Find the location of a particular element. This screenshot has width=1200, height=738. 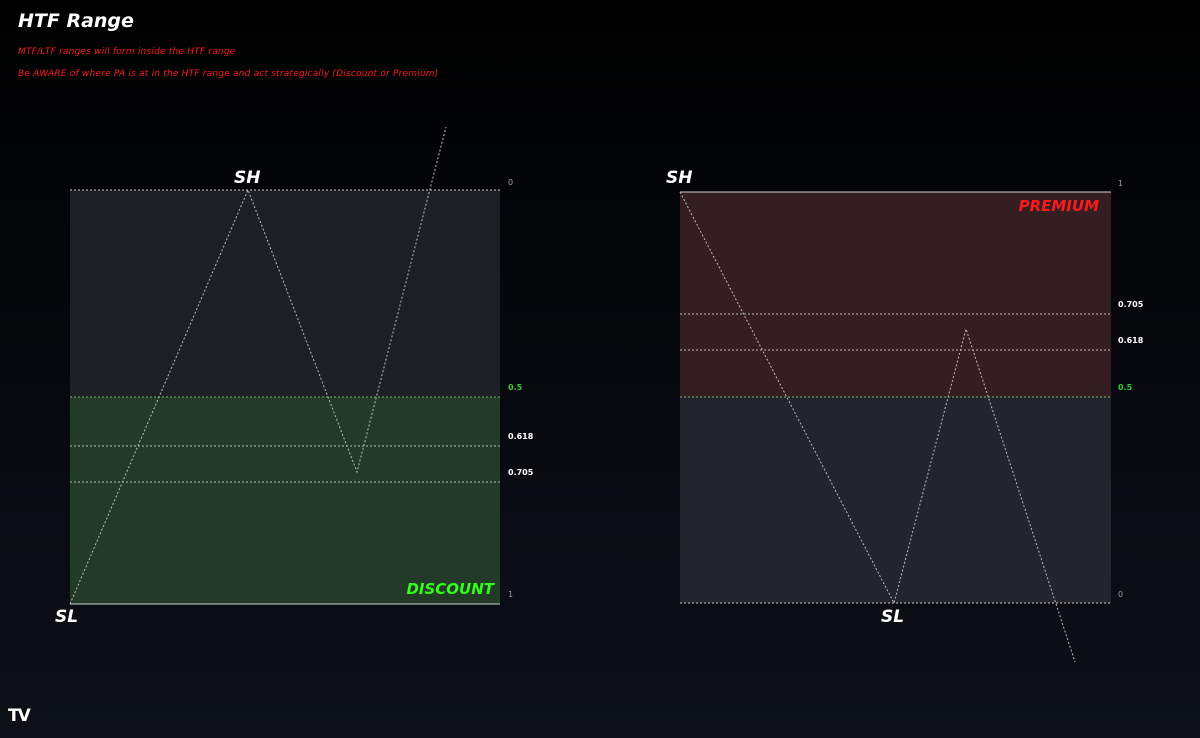

tradingview-logo: TV is located at coordinates (19, 716).